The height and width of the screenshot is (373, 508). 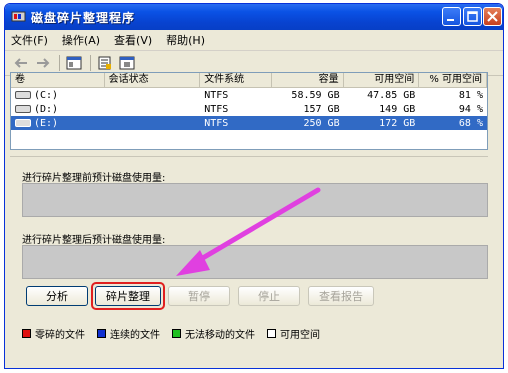 What do you see at coordinates (153, 80) in the screenshot?
I see `column-session-state: 会话状态` at bounding box center [153, 80].